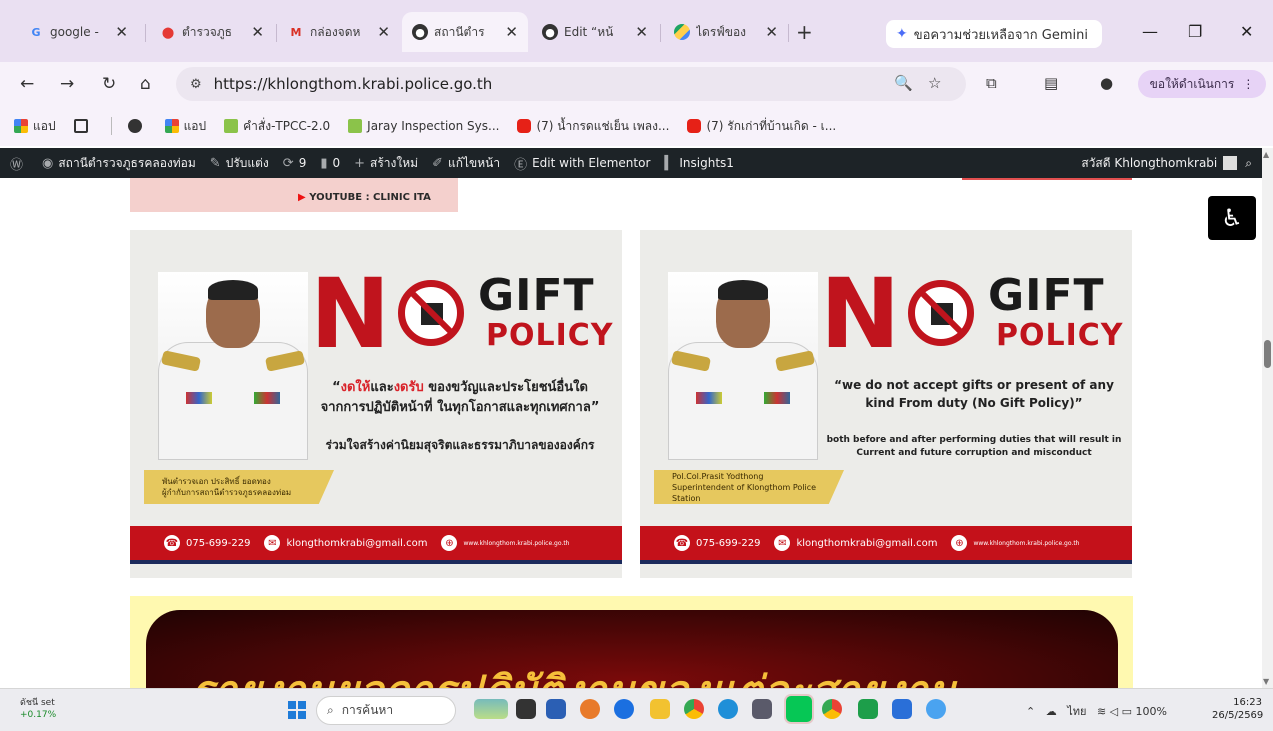 The height and width of the screenshot is (731, 1273). Describe the element at coordinates (35, 126) in the screenshot. I see `bookmark-apps: แอป` at that location.